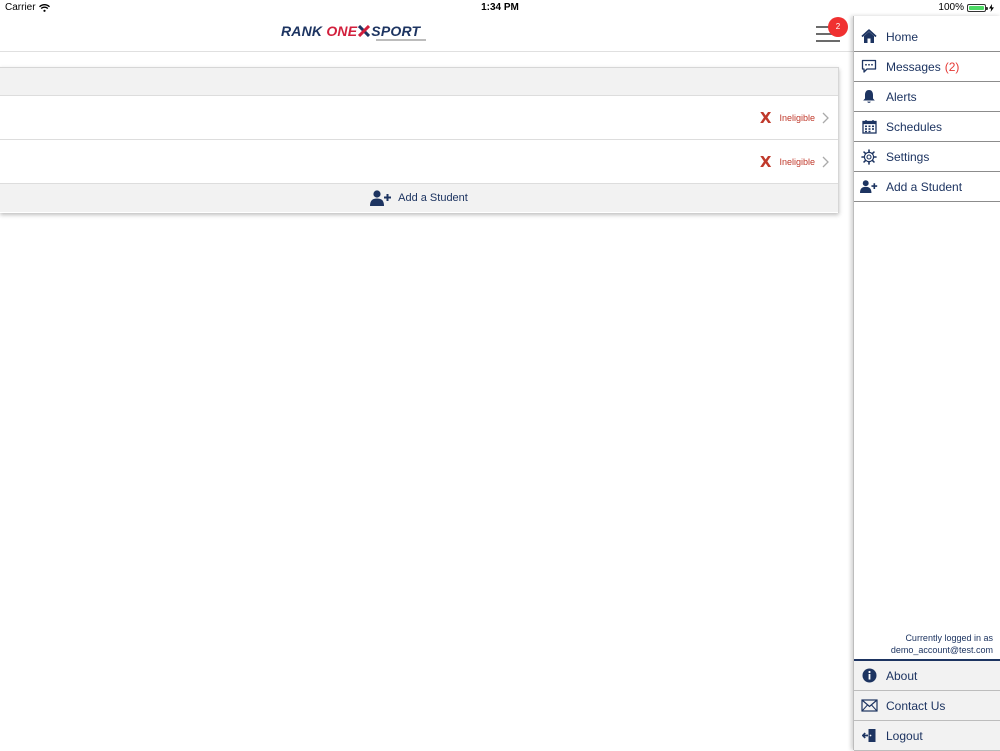  Describe the element at coordinates (869, 157) in the screenshot. I see `gear-icon` at that location.